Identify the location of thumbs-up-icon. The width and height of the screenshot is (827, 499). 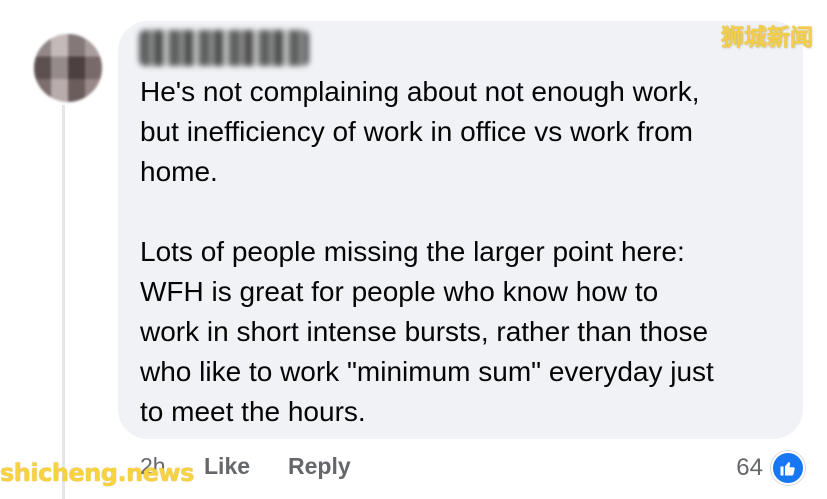
(788, 468).